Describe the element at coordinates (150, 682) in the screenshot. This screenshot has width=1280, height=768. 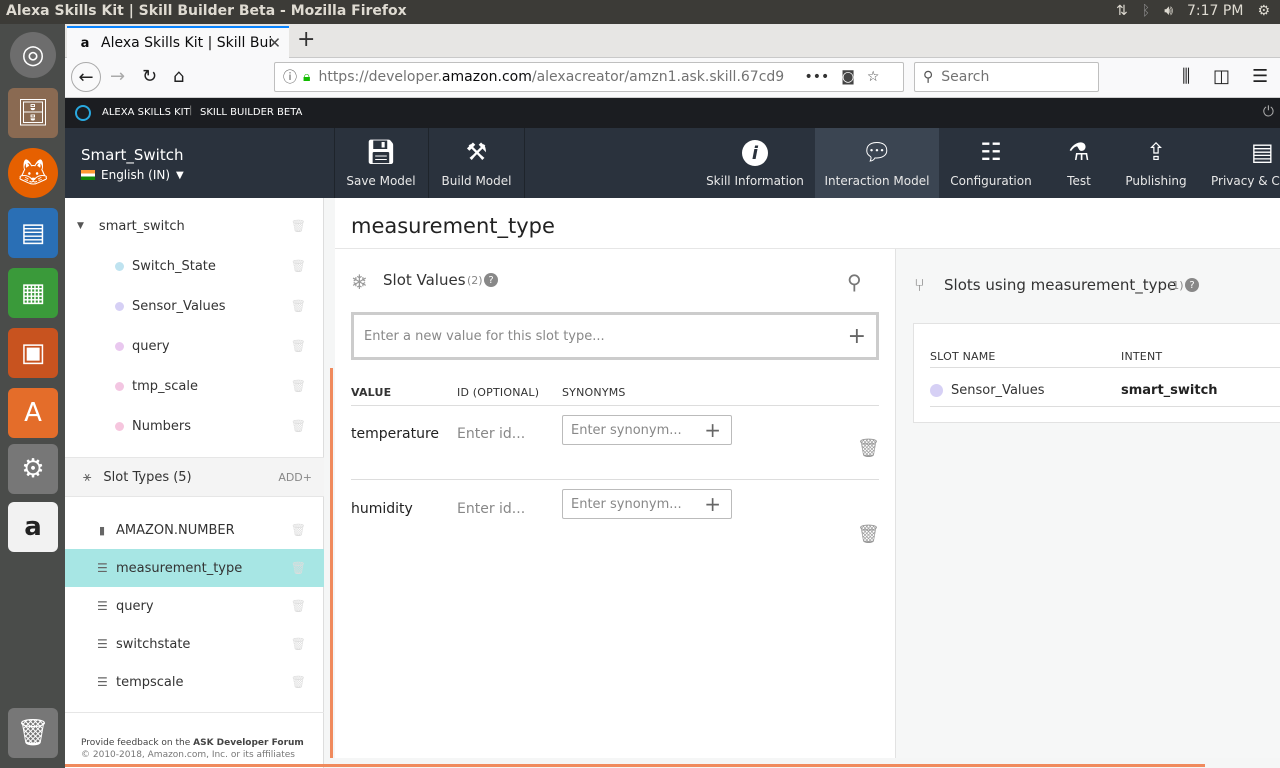
I see `slot-type-label: tempscale` at that location.